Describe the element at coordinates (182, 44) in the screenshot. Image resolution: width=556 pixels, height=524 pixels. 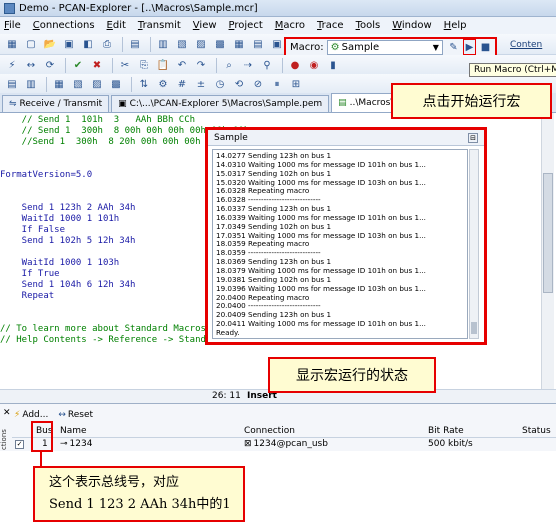
I see `window-layout-2-icon: ▧` at that location.